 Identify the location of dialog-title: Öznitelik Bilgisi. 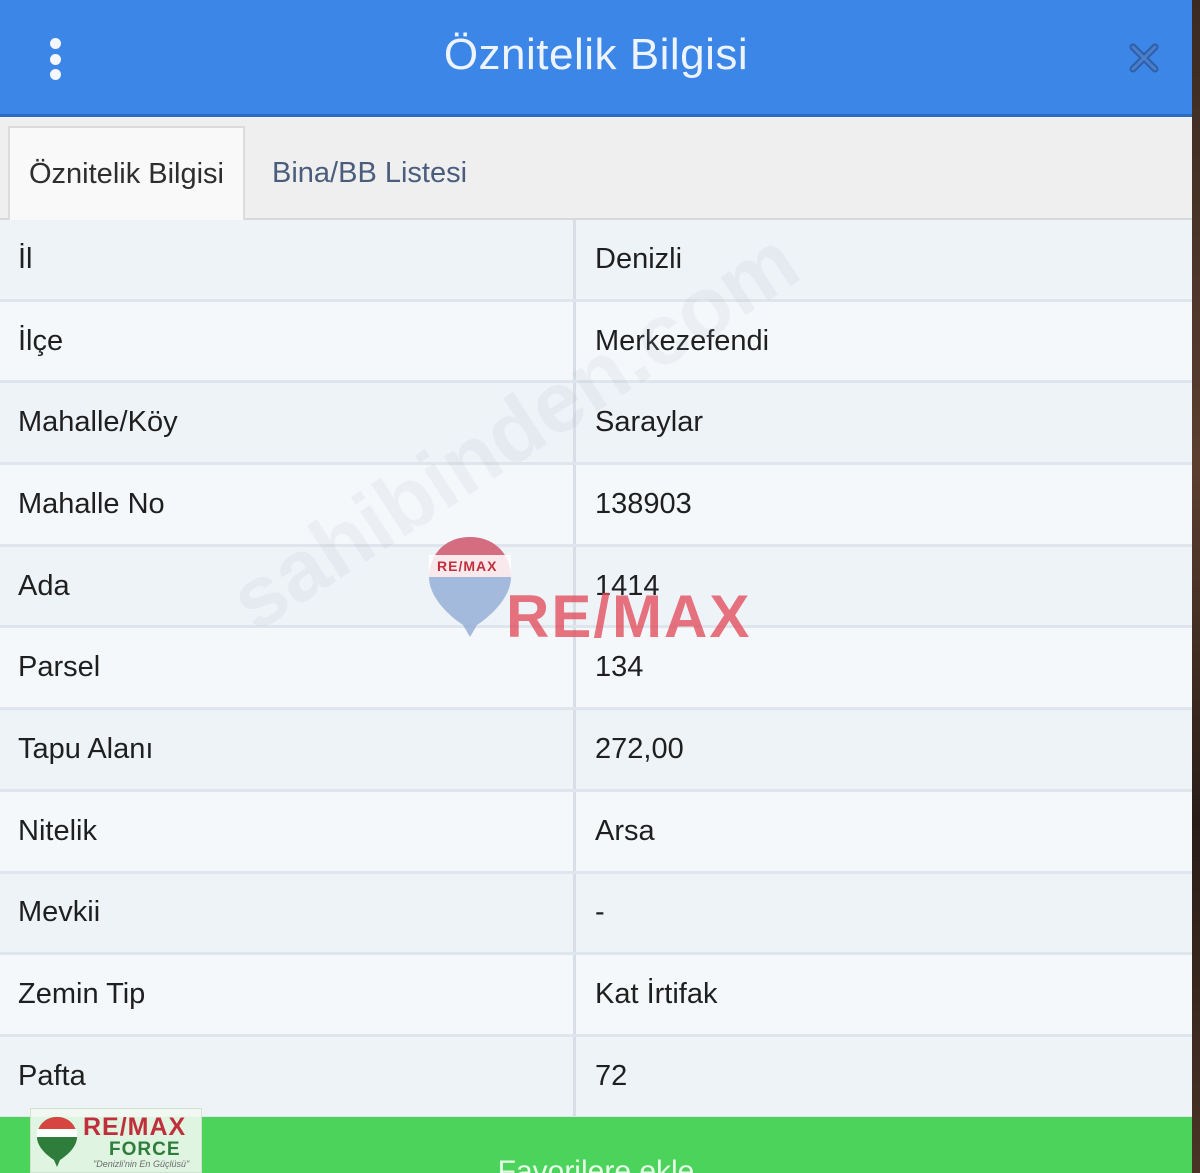
(596, 54).